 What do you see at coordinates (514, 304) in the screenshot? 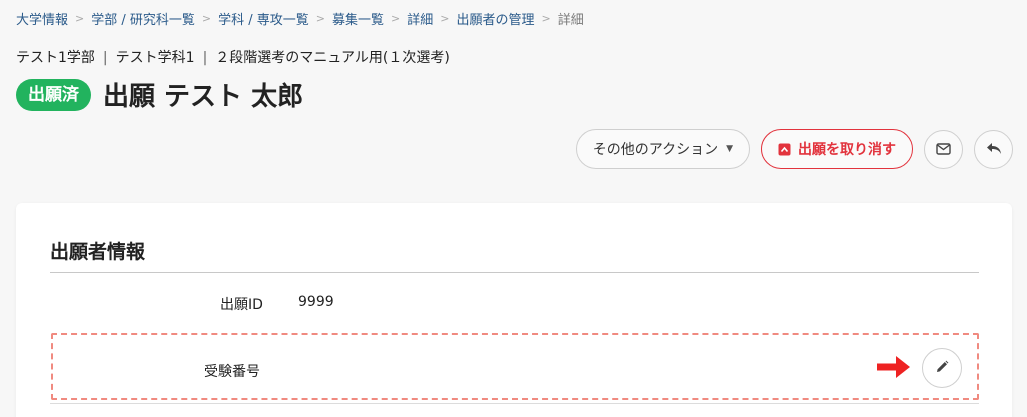
I see `application-id-row: 出願ID 9999` at bounding box center [514, 304].